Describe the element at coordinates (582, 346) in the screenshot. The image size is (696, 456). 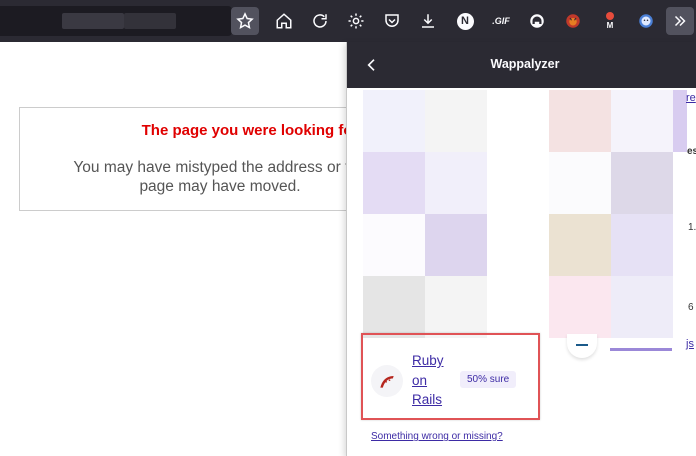
I see `technology-icon` at that location.